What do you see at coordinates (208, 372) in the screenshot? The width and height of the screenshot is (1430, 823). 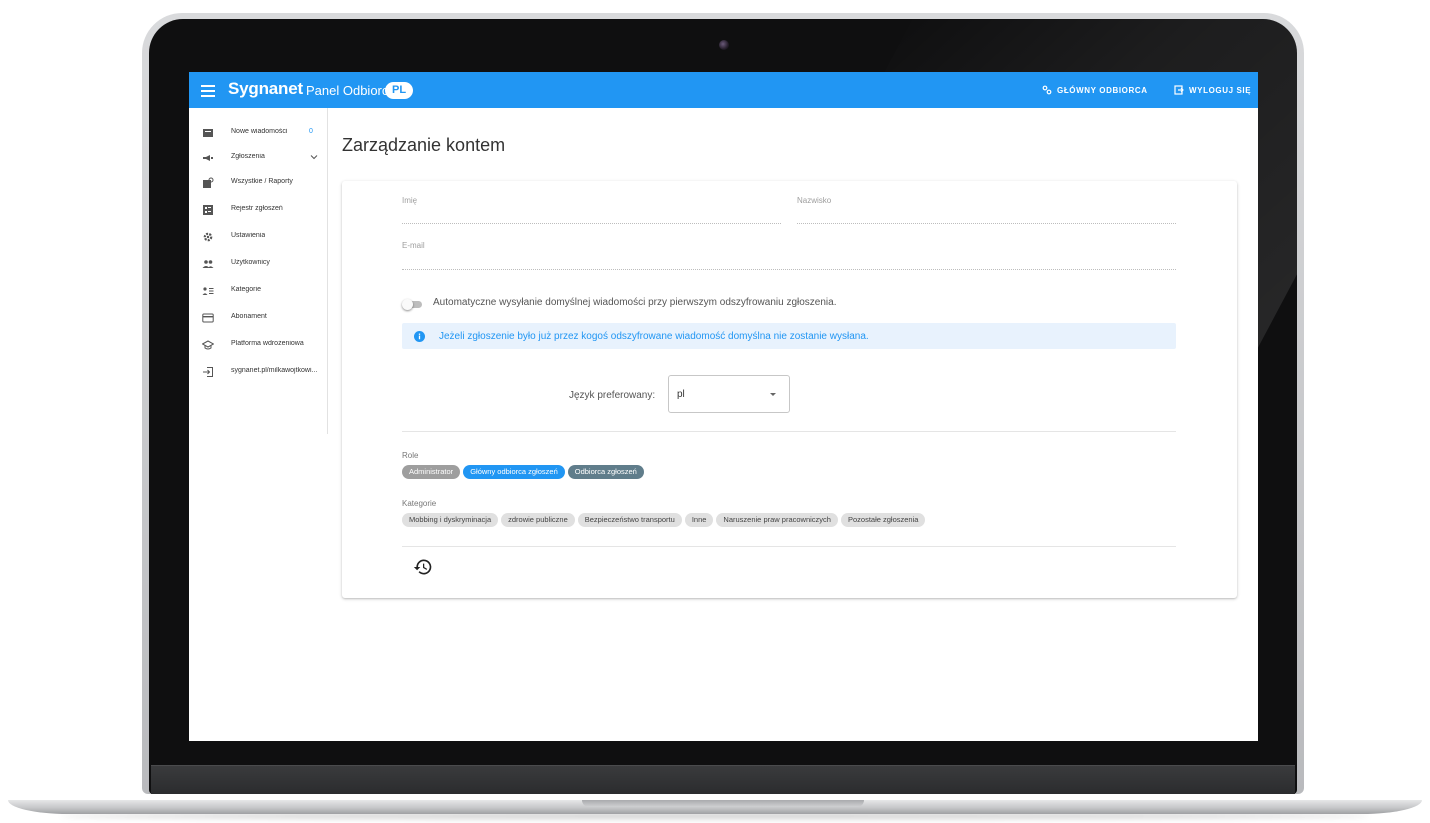 I see `login-link-icon` at bounding box center [208, 372].